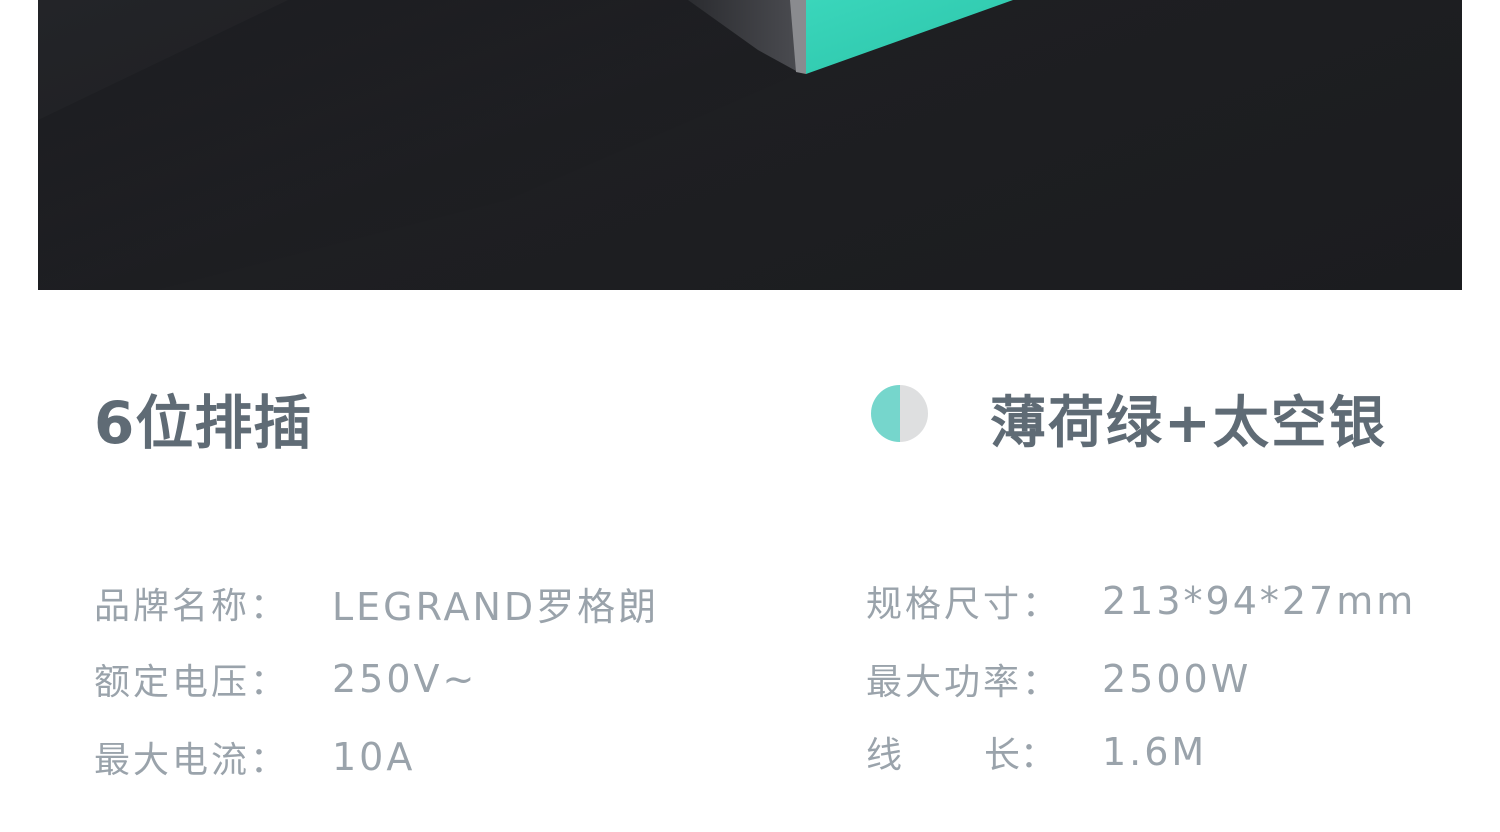 The width and height of the screenshot is (1500, 832). Describe the element at coordinates (913, 413) in the screenshot. I see `space-silver-swatch-half` at that location.